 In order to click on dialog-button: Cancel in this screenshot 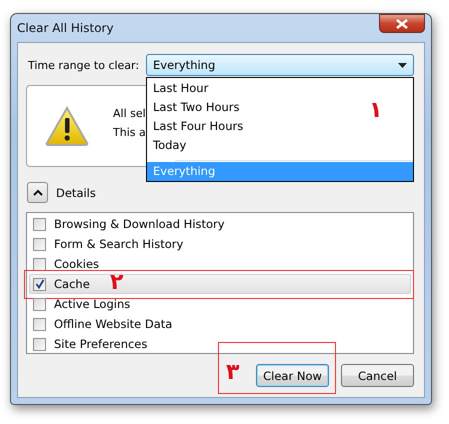, I will do `click(377, 375)`.